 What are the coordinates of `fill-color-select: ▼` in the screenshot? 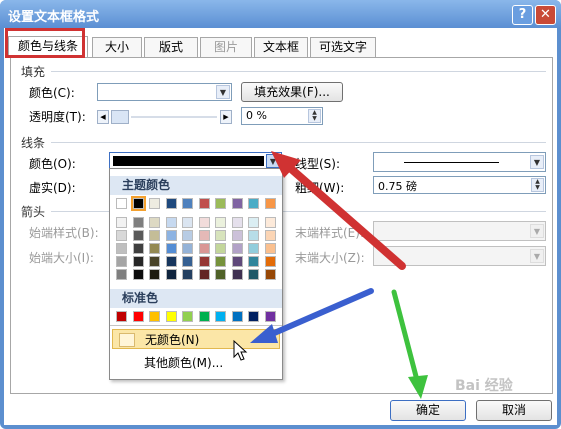 It's located at (164, 92).